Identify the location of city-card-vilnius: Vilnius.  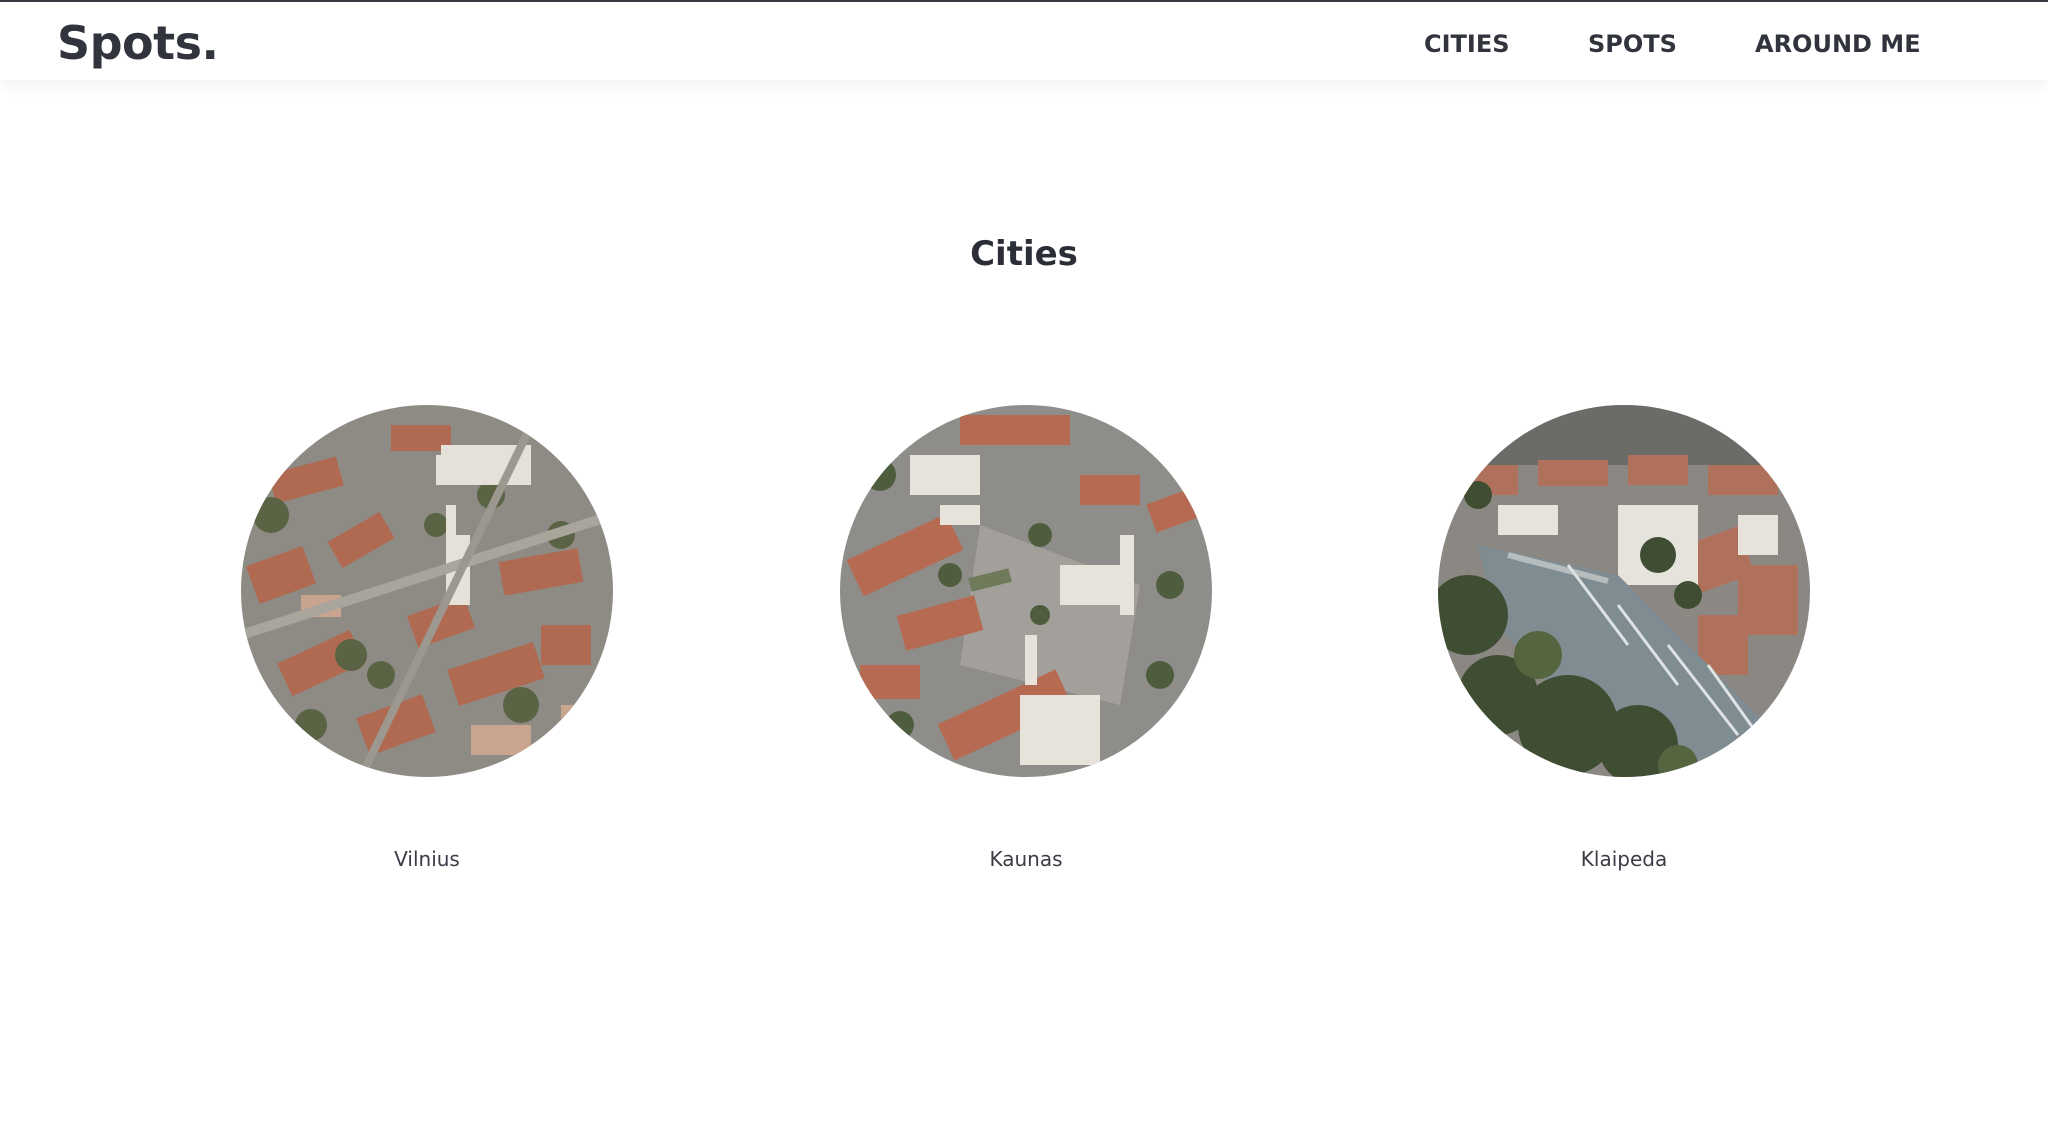
(427, 639).